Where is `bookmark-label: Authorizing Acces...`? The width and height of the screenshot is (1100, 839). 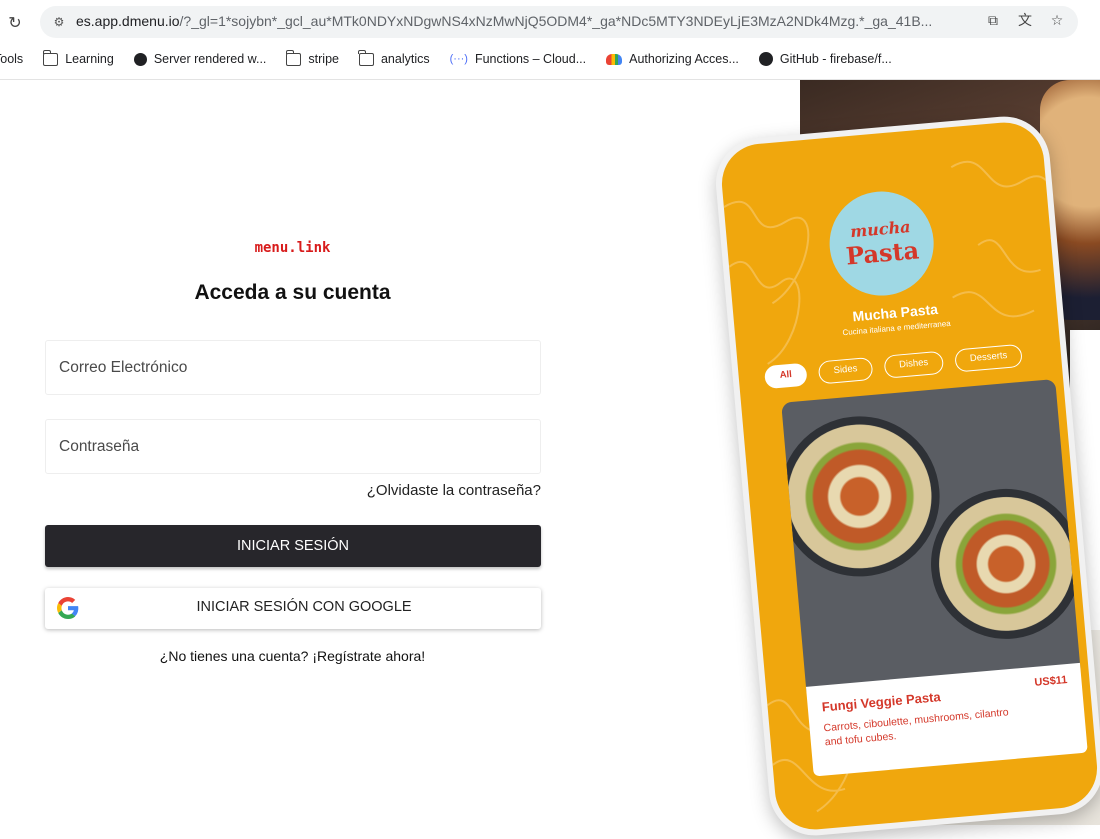 bookmark-label: Authorizing Acces... is located at coordinates (684, 59).